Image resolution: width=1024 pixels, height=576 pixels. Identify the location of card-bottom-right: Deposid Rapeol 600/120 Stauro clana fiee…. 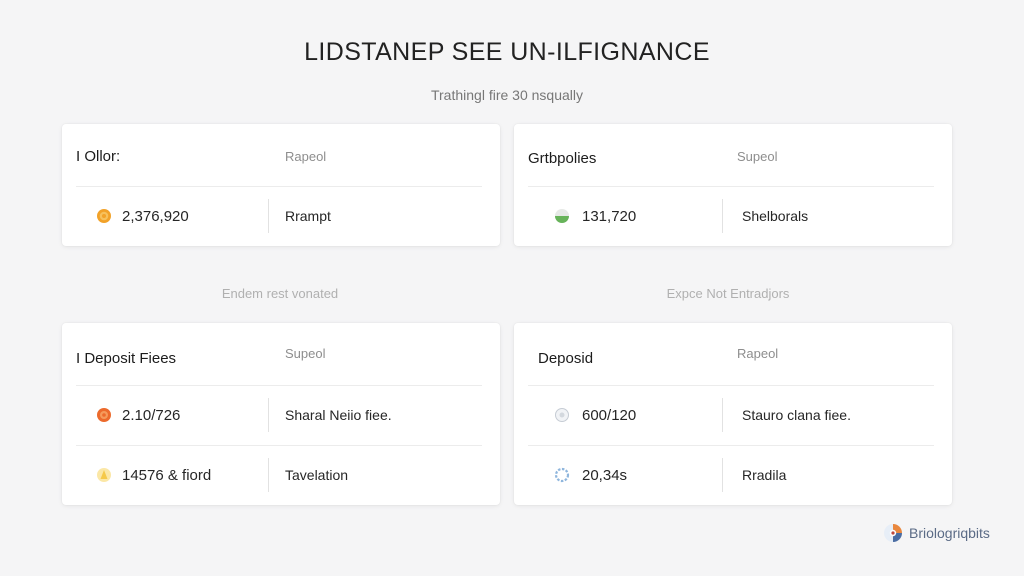
(733, 414).